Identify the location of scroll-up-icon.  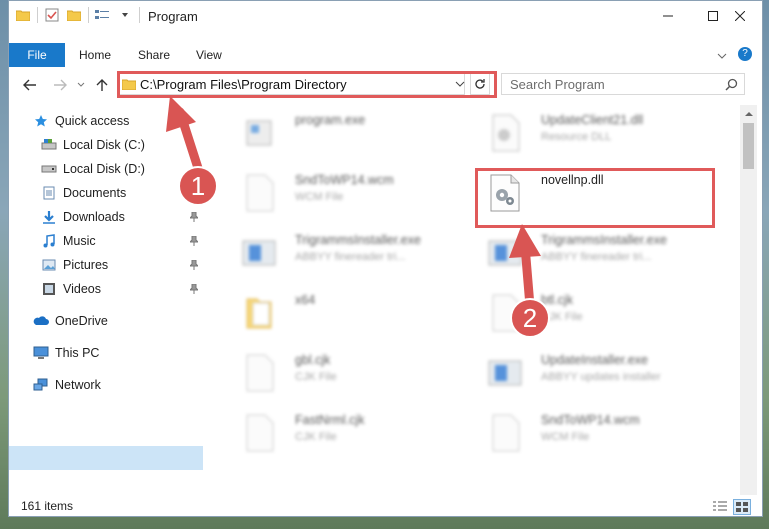
(748, 113).